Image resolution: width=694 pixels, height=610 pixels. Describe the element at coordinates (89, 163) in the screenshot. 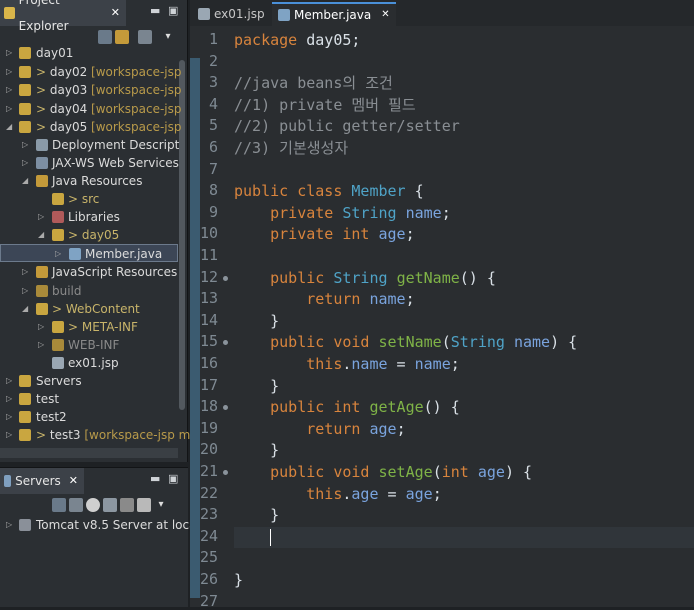

I see `tree-item-jax-ws: ▷ JAX-WS Web Services` at that location.